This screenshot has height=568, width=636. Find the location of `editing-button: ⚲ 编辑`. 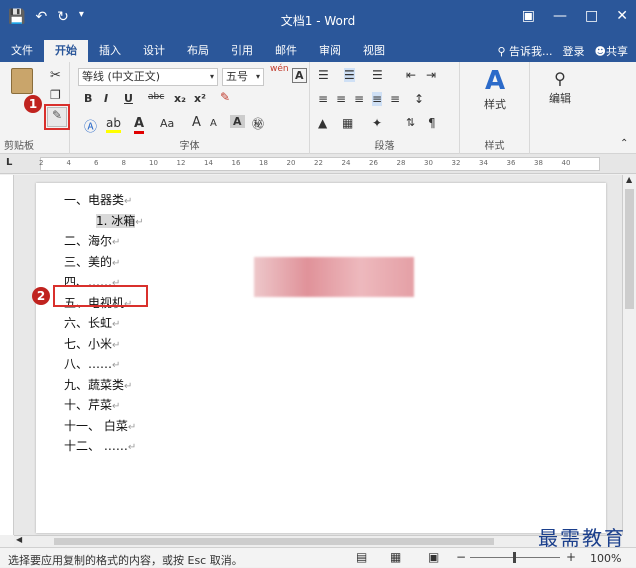

editing-button: ⚲ 编辑 is located at coordinates (560, 87).